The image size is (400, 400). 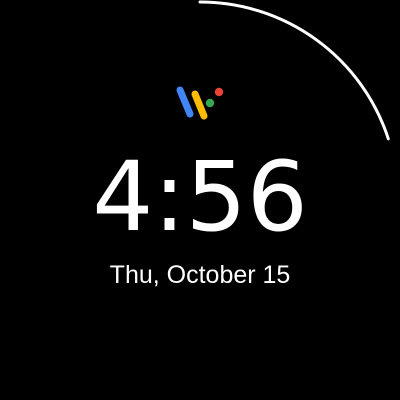 I want to click on date-display: Thu, October 15, so click(x=200, y=275).